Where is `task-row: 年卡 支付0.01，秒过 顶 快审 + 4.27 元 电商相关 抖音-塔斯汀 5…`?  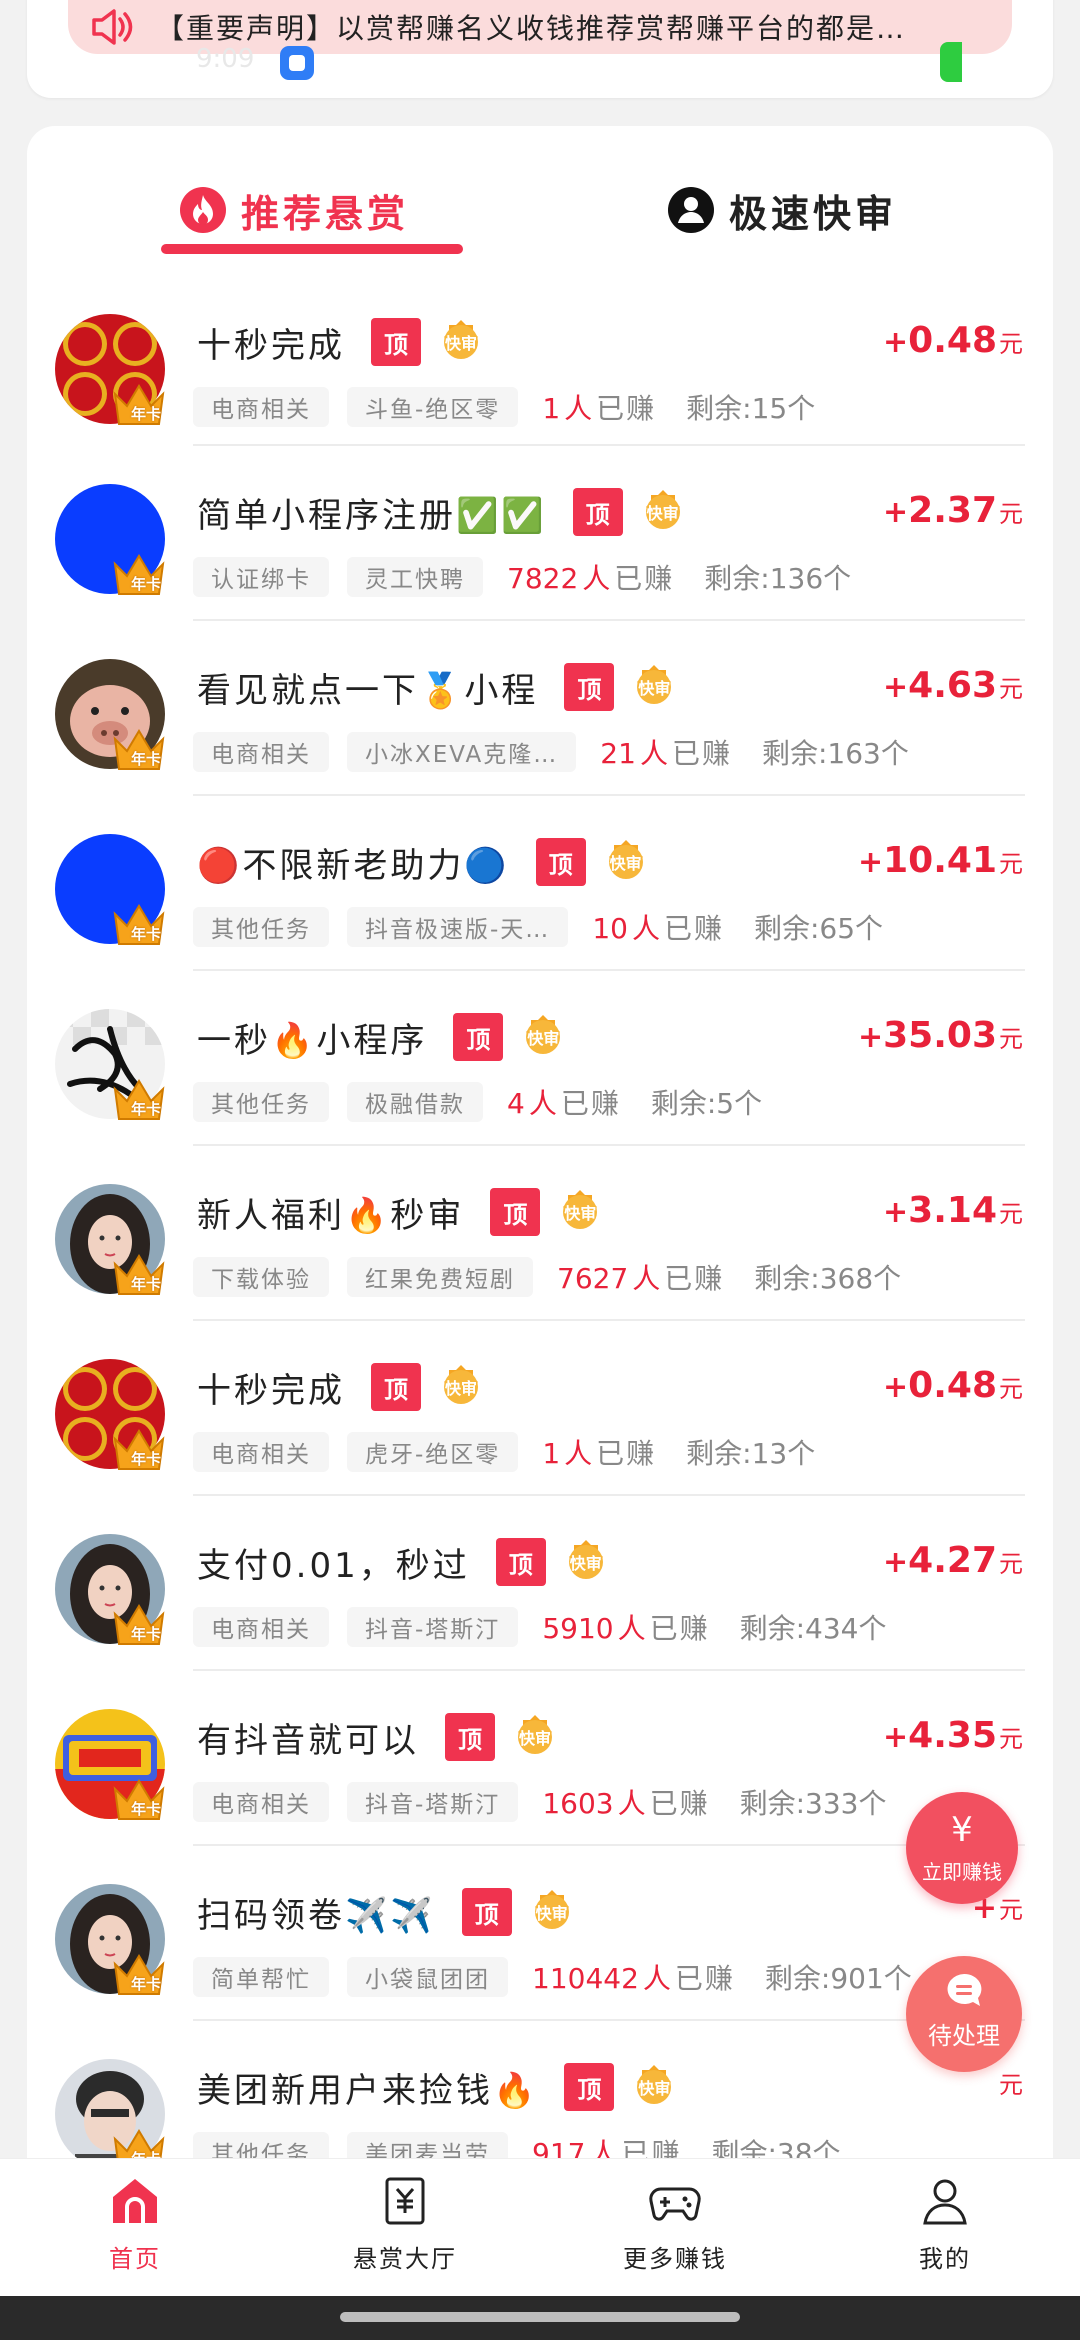 task-row: 年卡 支付0.01，秒过 顶 快审 + 4.27 元 电商相关 抖音-塔斯汀 5… is located at coordinates (540, 1583).